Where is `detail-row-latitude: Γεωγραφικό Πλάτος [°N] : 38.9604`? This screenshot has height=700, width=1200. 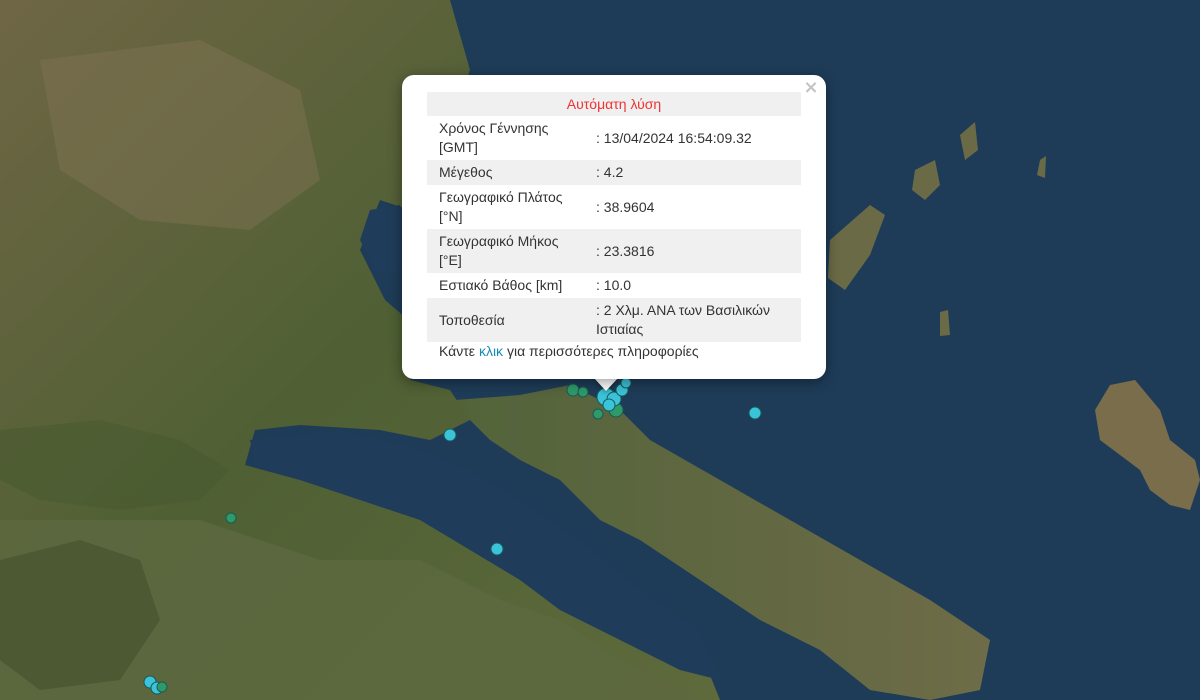
detail-row-latitude: Γεωγραφικό Πλάτος [°N] : 38.9604 is located at coordinates (614, 207).